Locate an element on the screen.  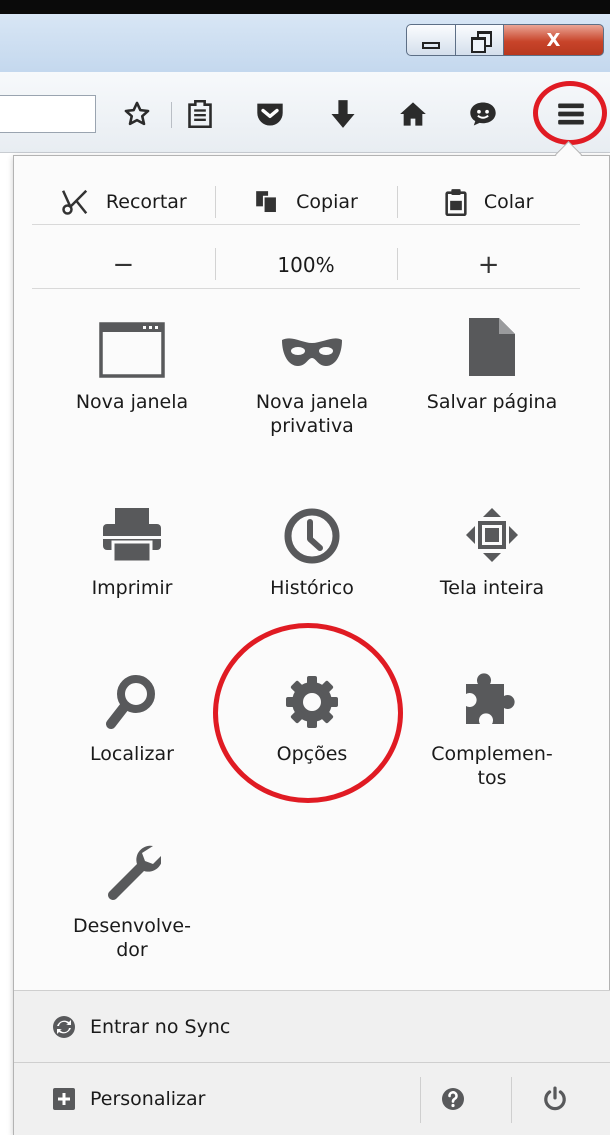
quit-button is located at coordinates (555, 1099).